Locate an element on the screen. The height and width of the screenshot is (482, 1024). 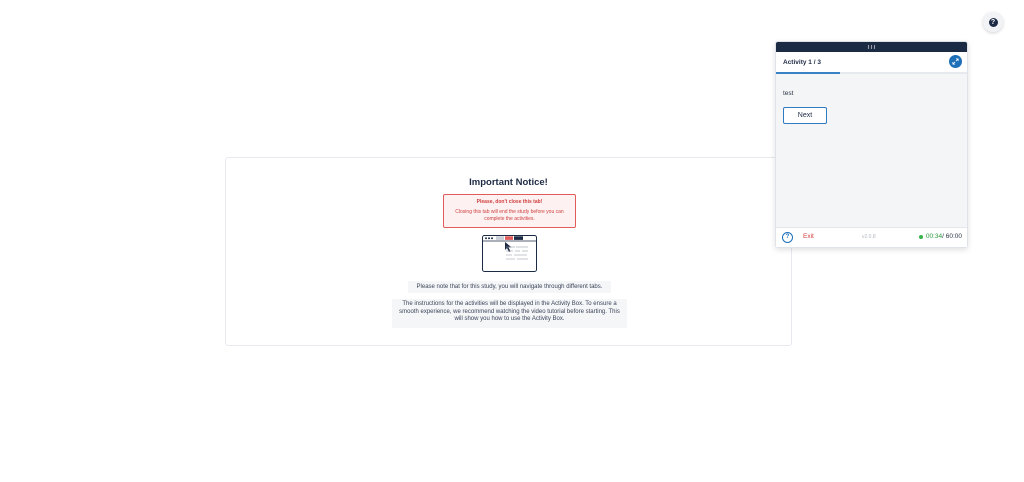
question-icon: ? is located at coordinates (993, 22).